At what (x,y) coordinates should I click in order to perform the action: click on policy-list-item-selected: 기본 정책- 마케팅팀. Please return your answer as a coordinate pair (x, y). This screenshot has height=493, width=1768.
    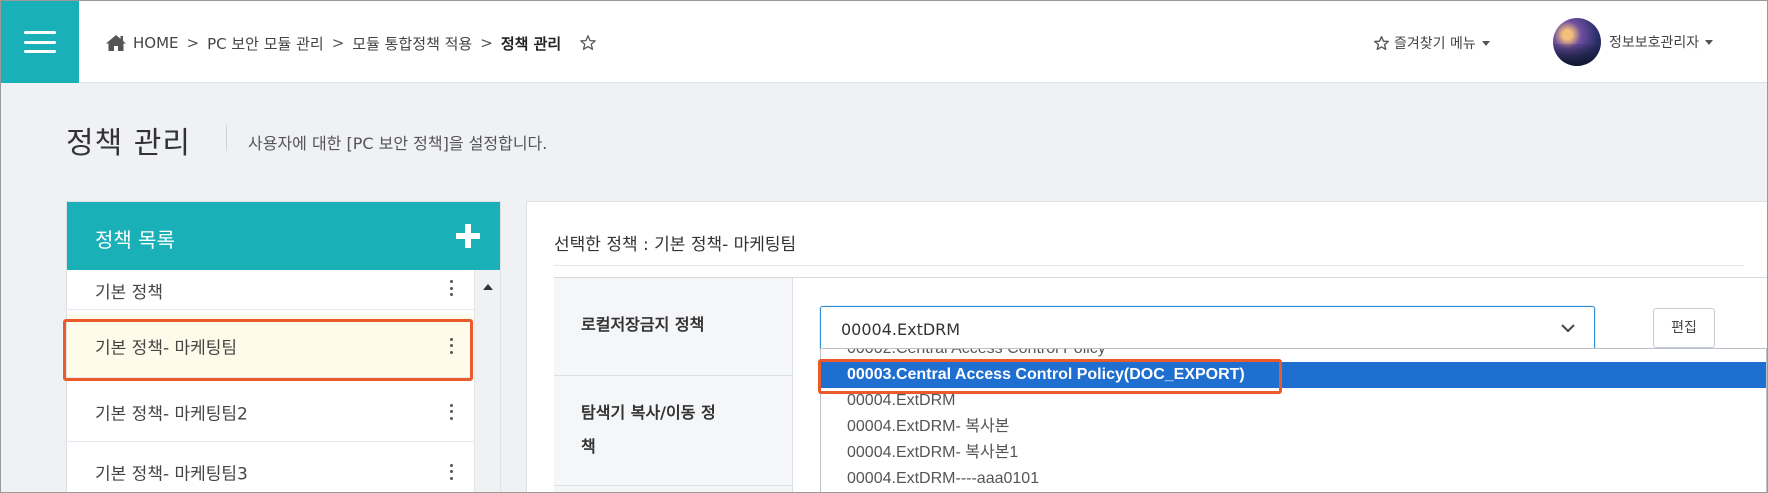
    Looking at the image, I should click on (271, 346).